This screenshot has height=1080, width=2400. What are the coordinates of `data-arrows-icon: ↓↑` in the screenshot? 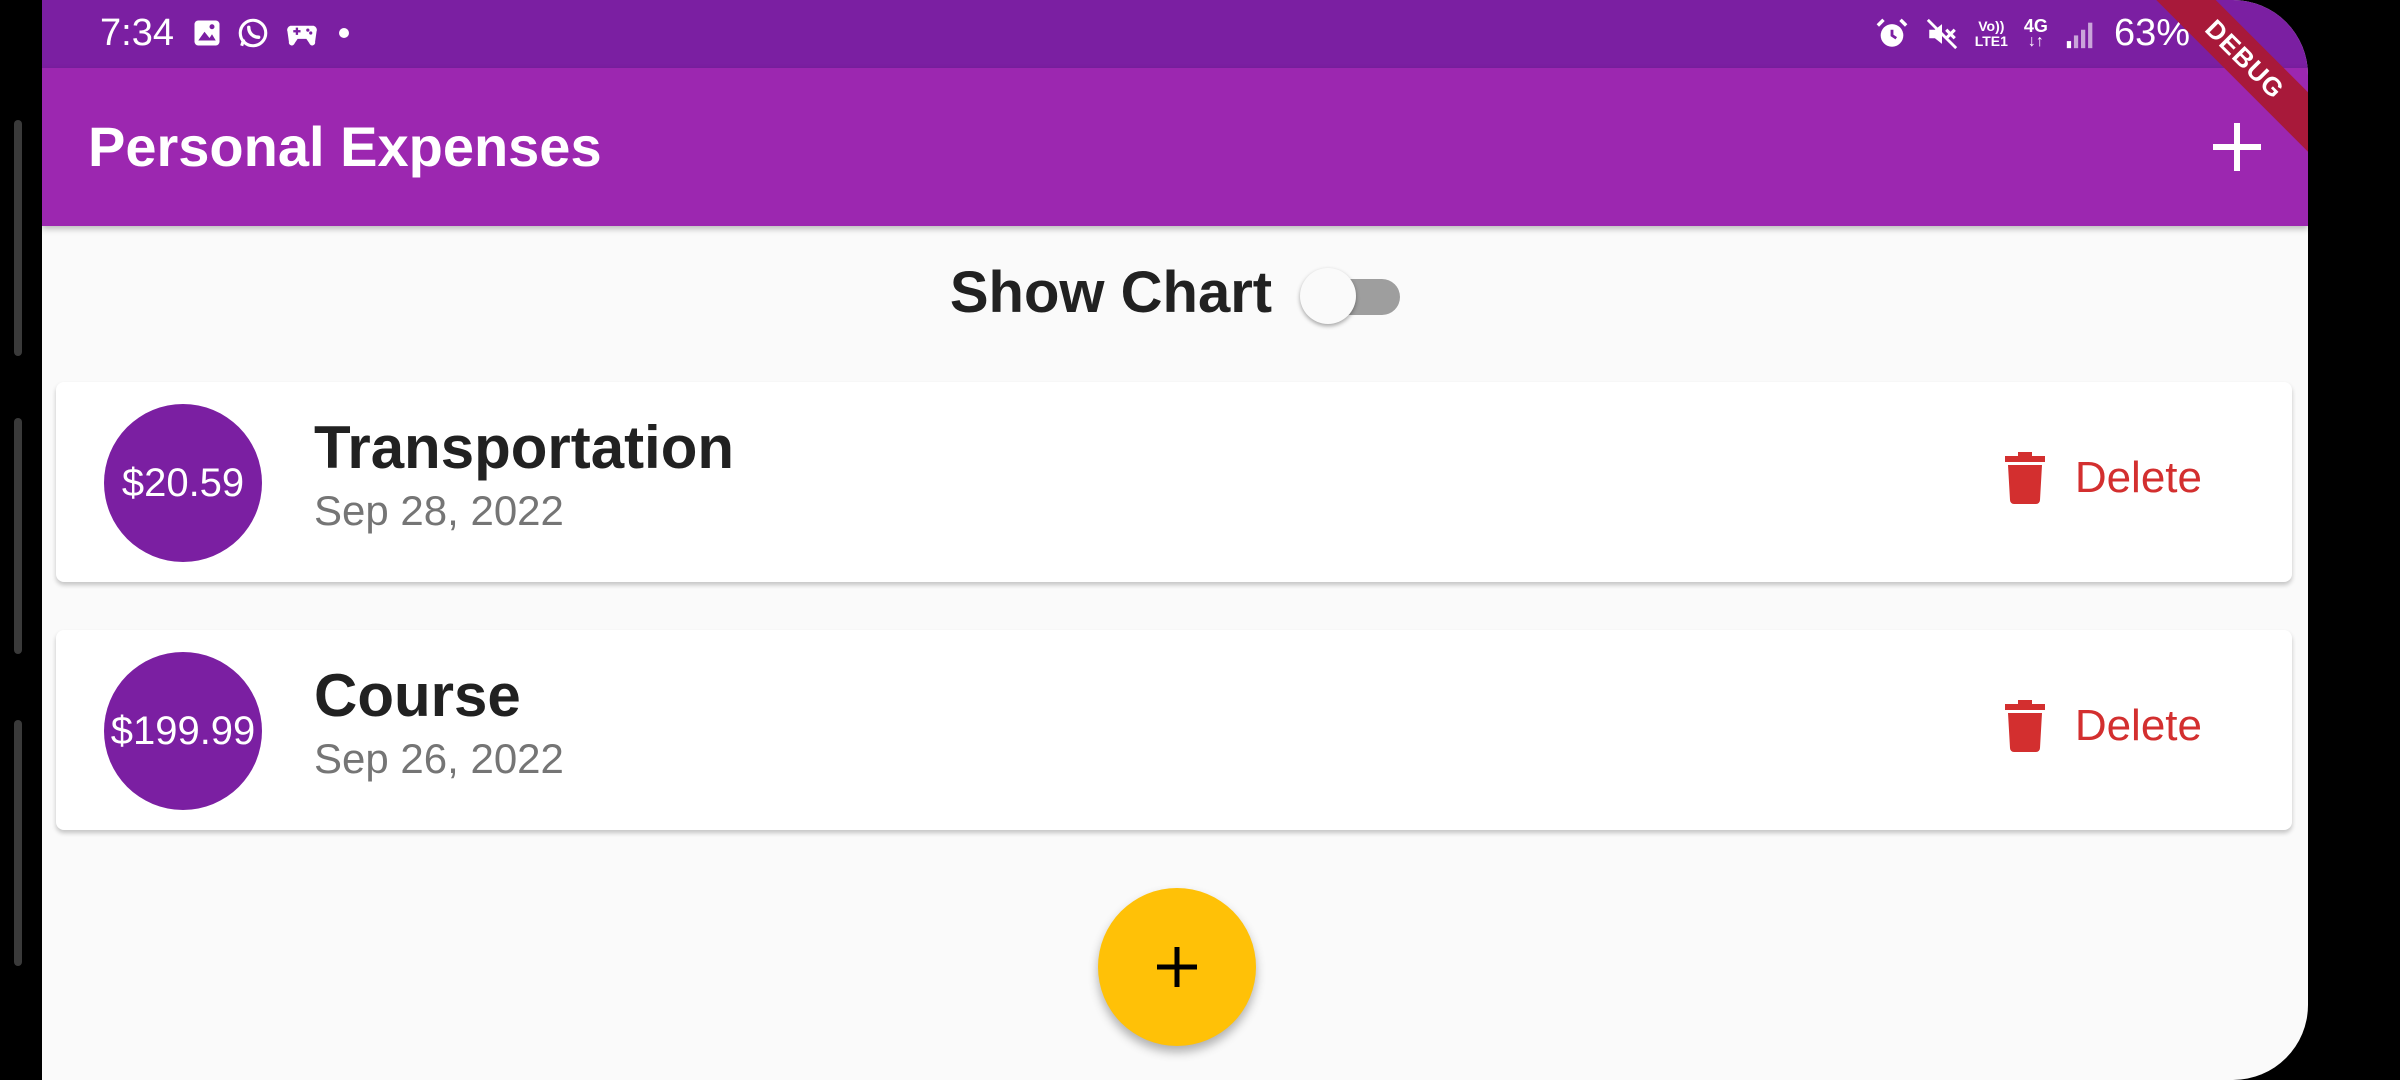 It's located at (2035, 41).